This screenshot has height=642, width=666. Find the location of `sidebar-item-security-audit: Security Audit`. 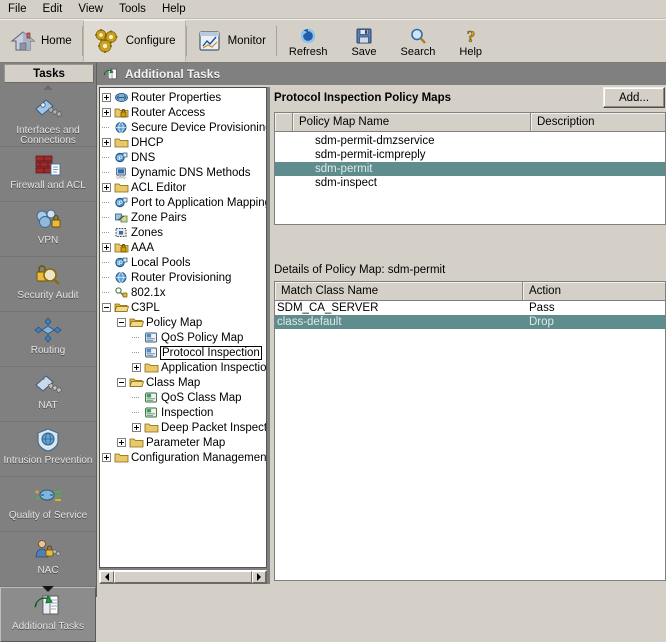

sidebar-item-security-audit: Security Audit is located at coordinates (48, 284).